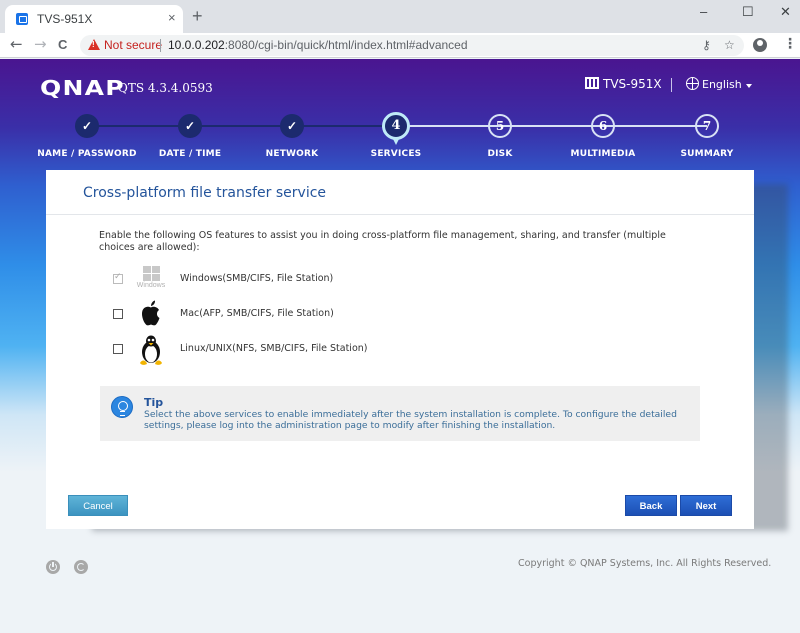  I want to click on maximize-button: ☐, so click(748, 12).